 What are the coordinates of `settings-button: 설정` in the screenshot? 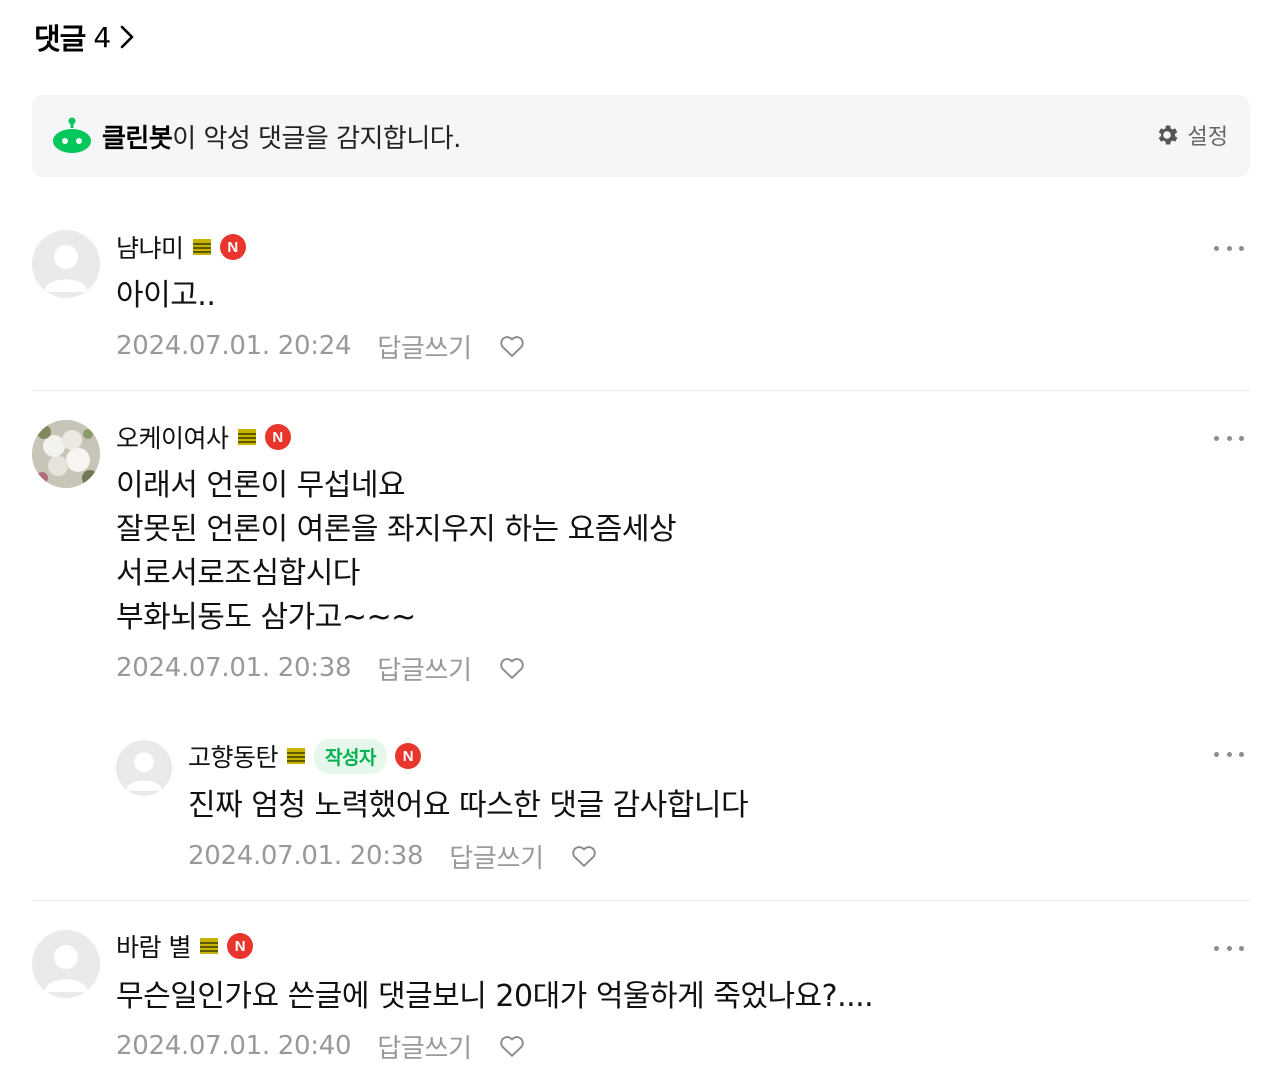 It's located at (1191, 135).